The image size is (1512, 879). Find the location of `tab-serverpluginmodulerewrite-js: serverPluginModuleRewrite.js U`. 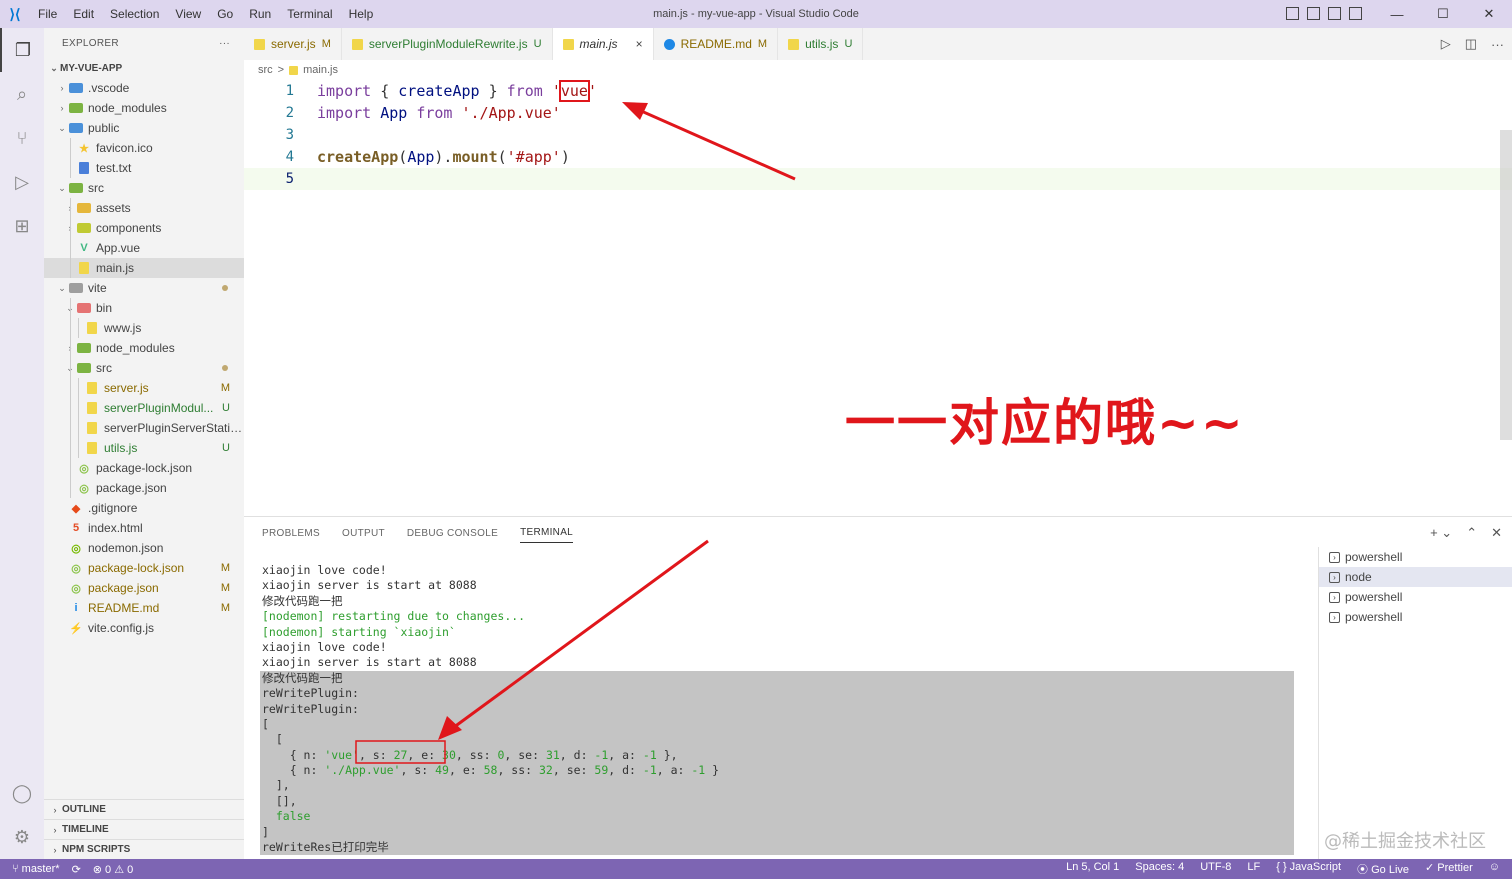

tab-serverpluginmodulerewrite-js: serverPluginModuleRewrite.js U is located at coordinates (447, 44).